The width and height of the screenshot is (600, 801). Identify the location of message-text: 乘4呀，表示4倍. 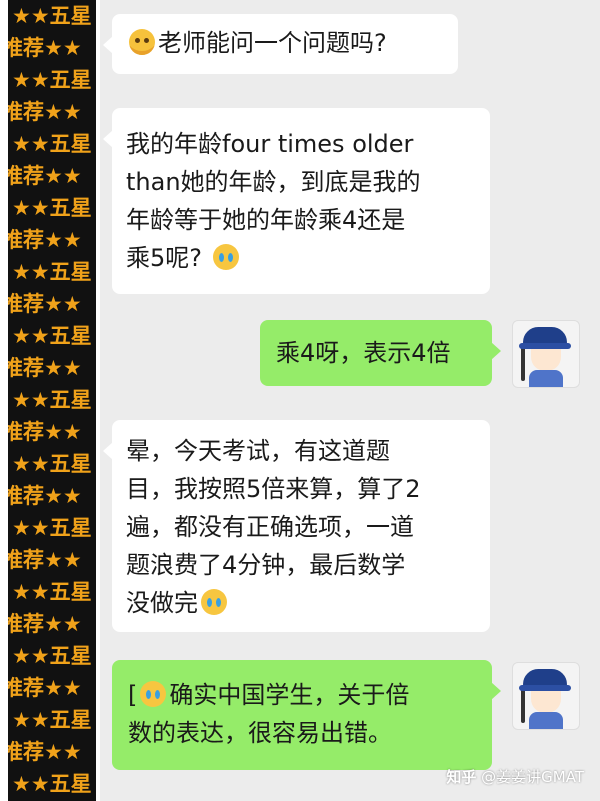
(363, 353).